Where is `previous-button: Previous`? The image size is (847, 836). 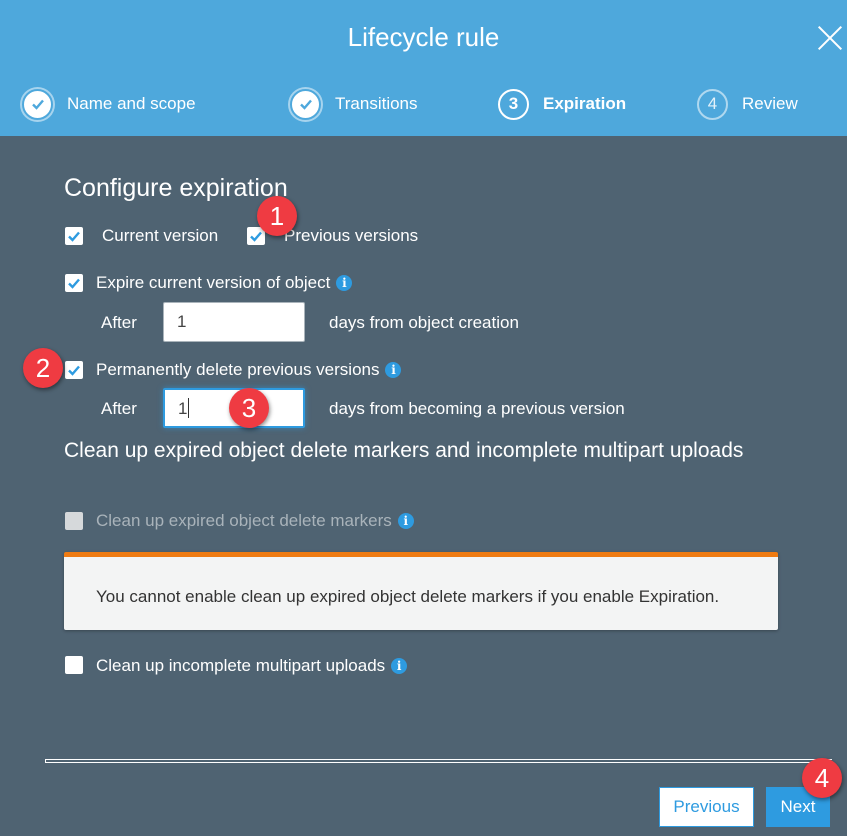 previous-button: Previous is located at coordinates (706, 807).